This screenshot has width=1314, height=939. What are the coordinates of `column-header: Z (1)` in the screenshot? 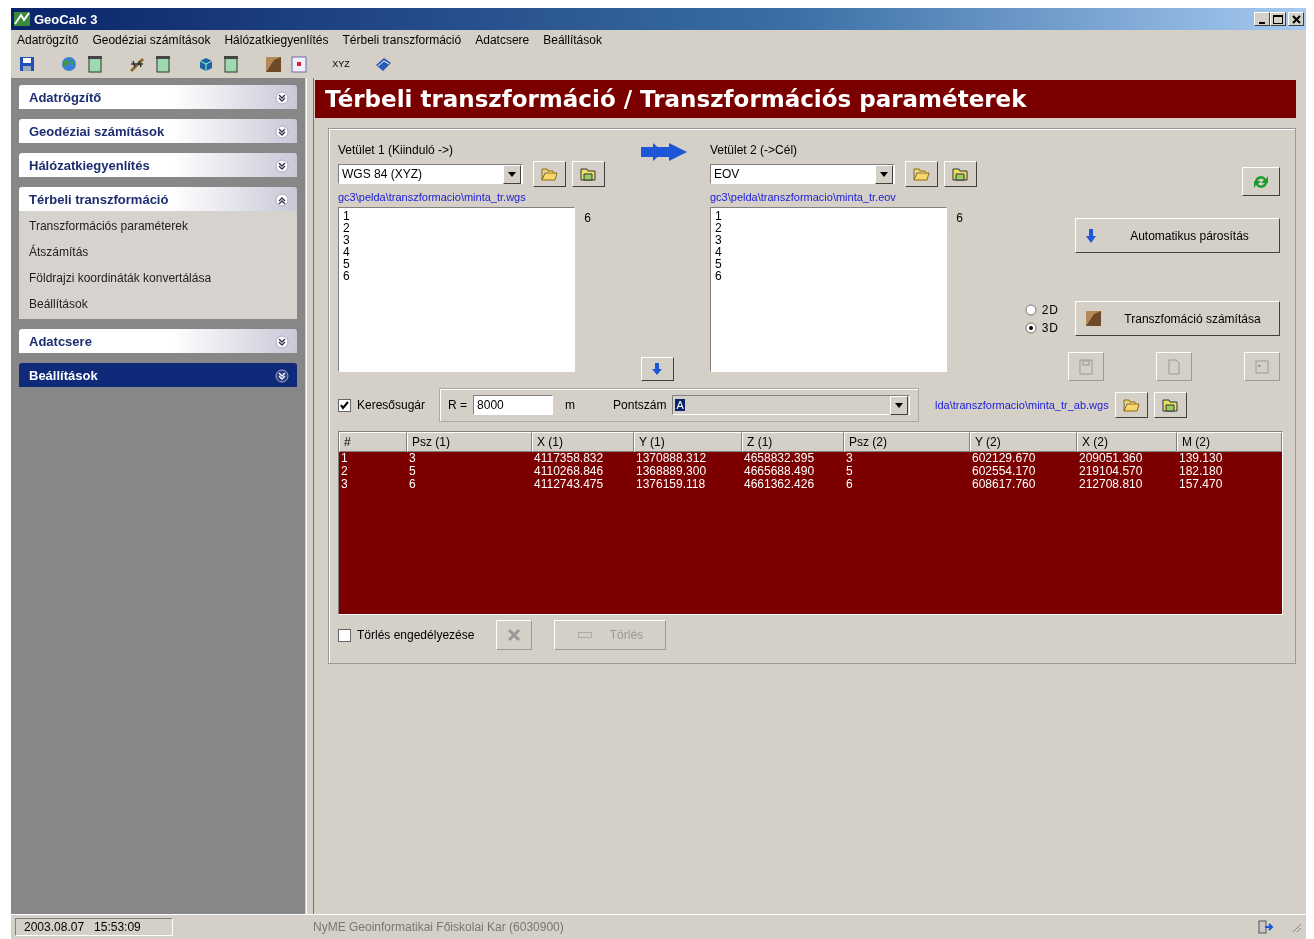 It's located at (793, 442).